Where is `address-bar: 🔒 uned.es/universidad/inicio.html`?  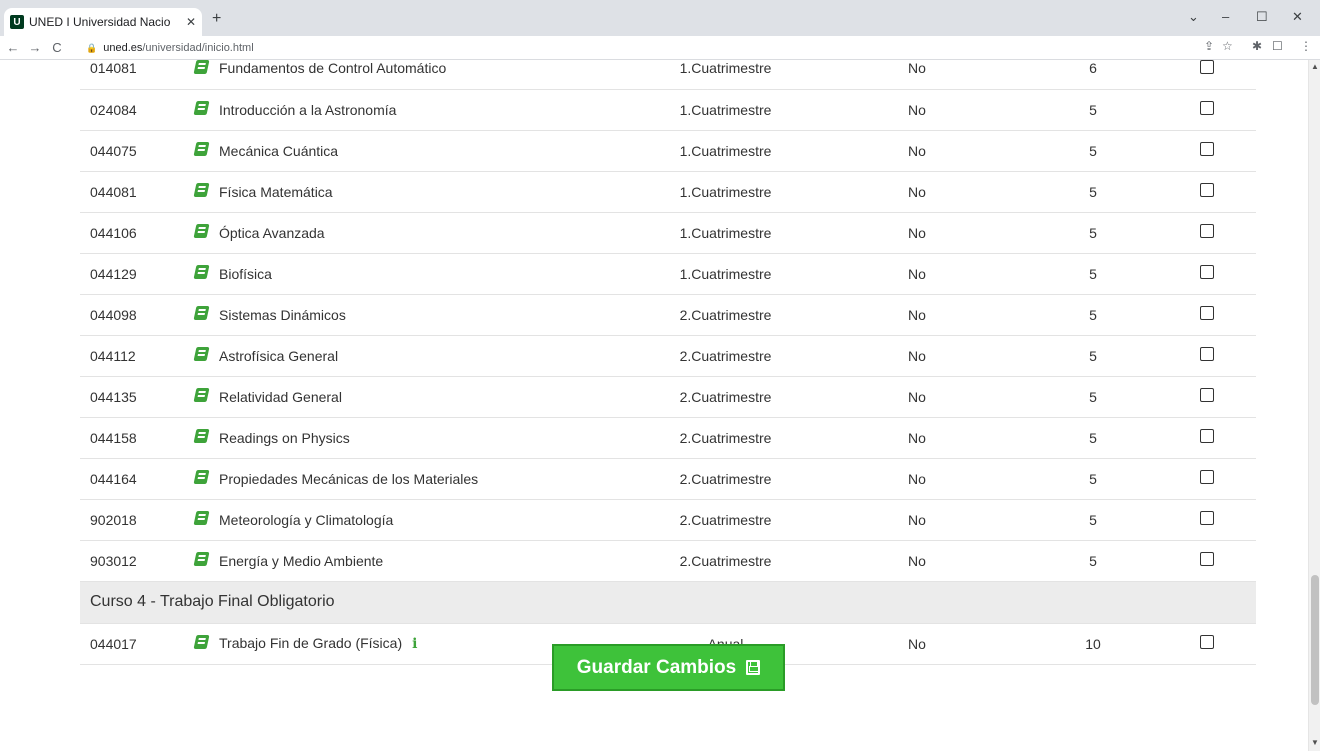
address-bar: 🔒 uned.es/universidad/inicio.html is located at coordinates (636, 48).